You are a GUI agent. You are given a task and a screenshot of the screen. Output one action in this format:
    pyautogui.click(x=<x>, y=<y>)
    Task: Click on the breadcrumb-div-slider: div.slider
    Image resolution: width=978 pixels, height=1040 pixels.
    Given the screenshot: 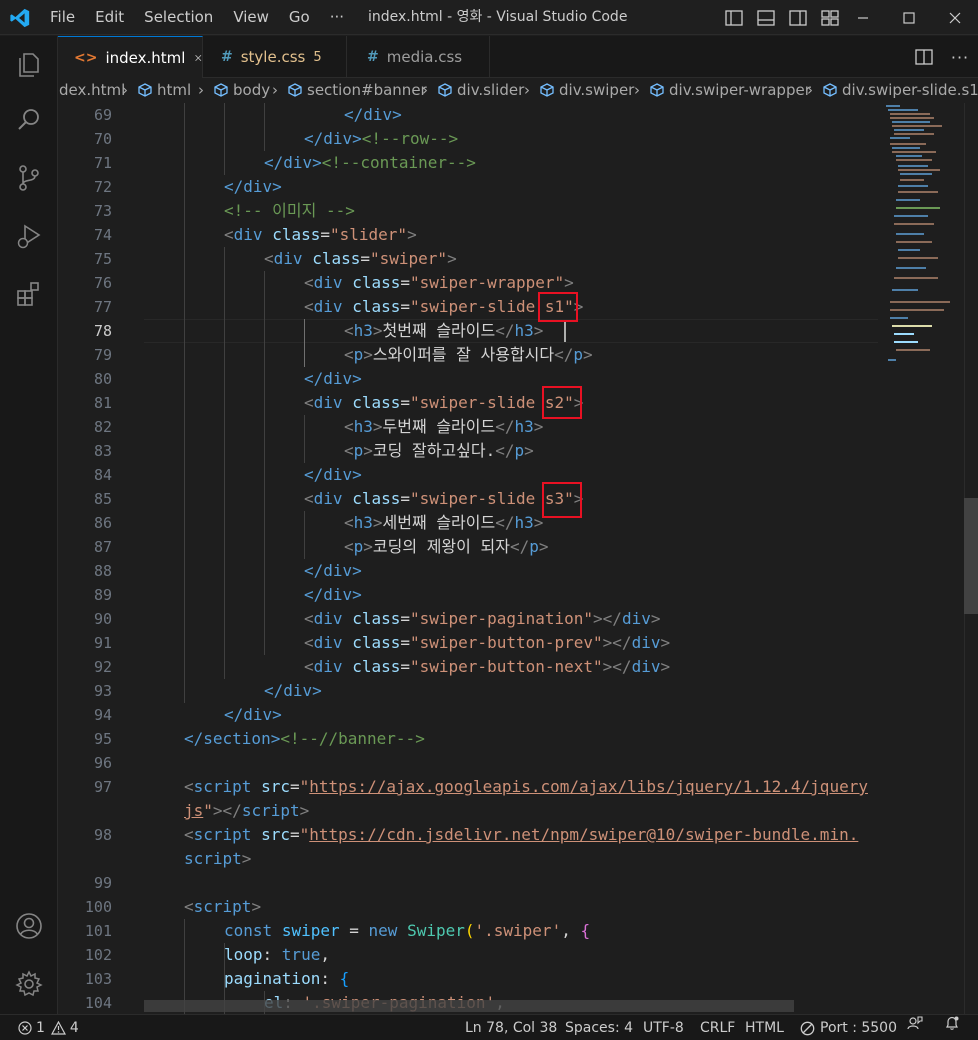 What is the action you would take?
    pyautogui.click(x=481, y=90)
    